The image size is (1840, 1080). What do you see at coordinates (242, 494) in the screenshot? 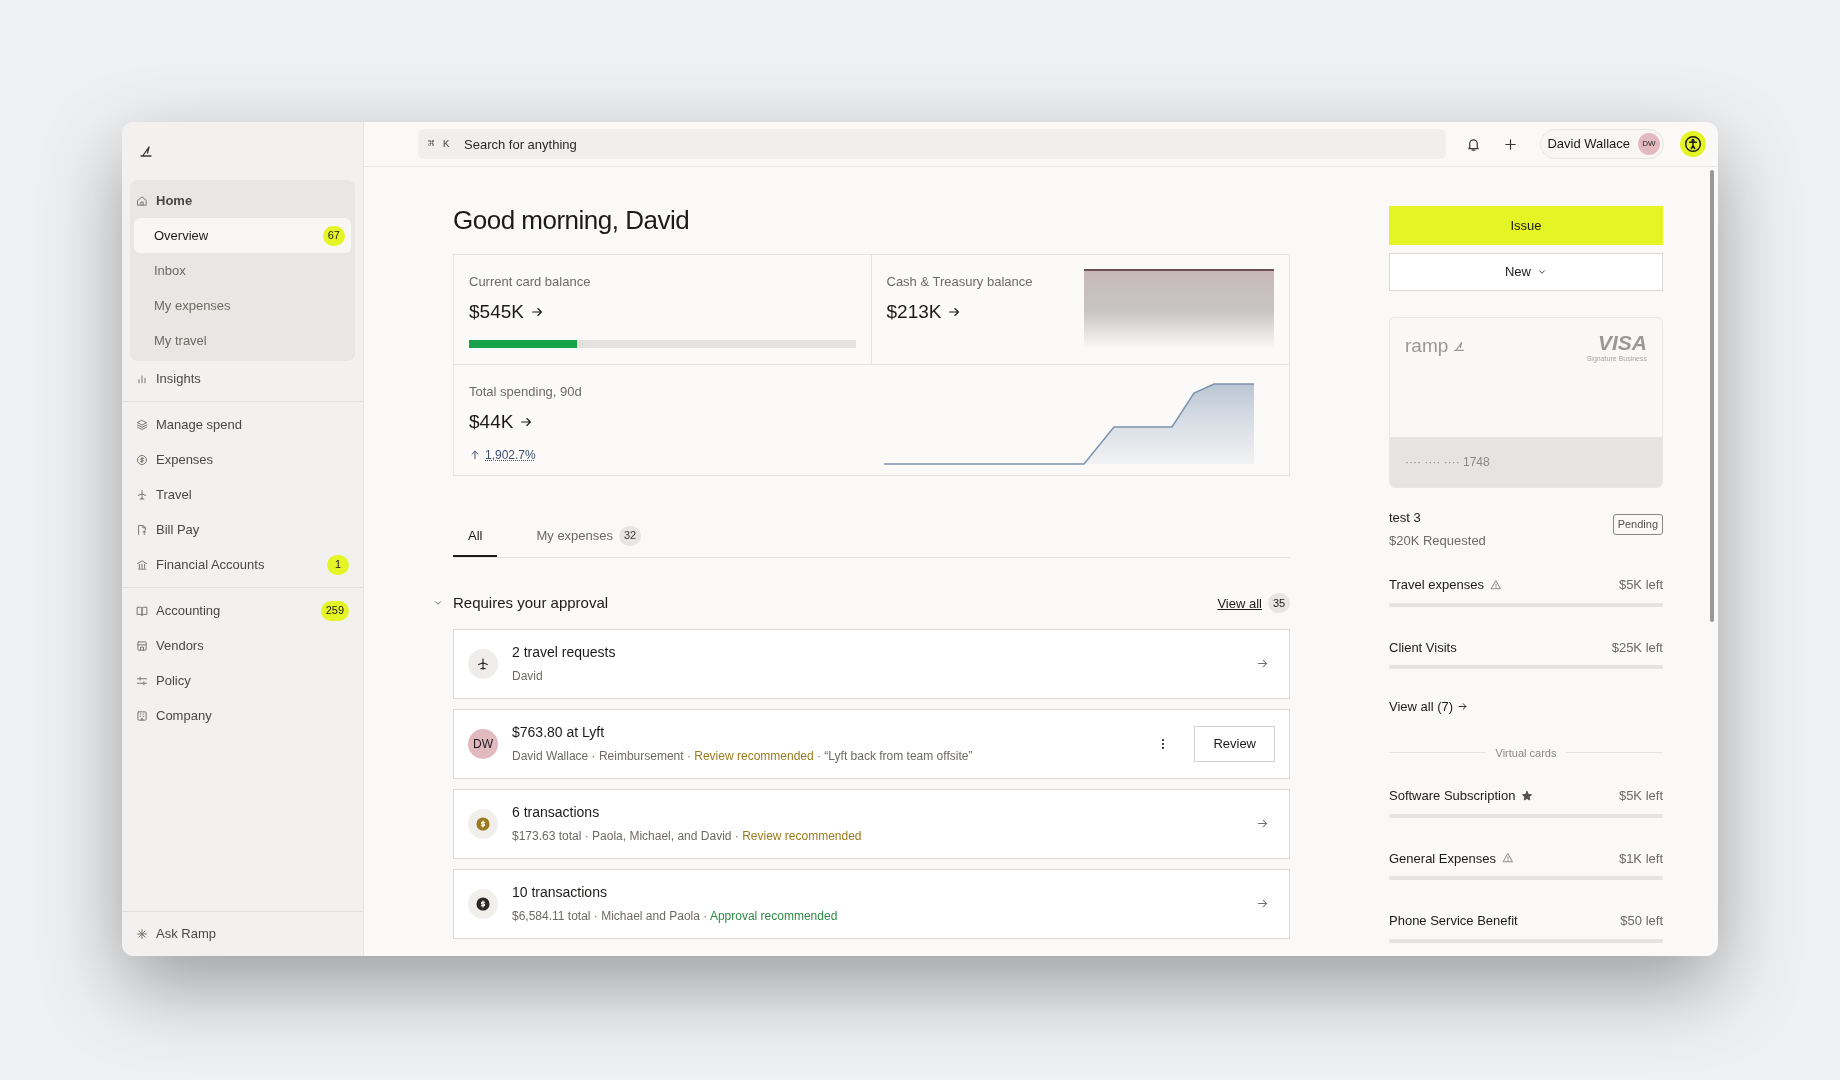
I see `nav-item: Travel` at bounding box center [242, 494].